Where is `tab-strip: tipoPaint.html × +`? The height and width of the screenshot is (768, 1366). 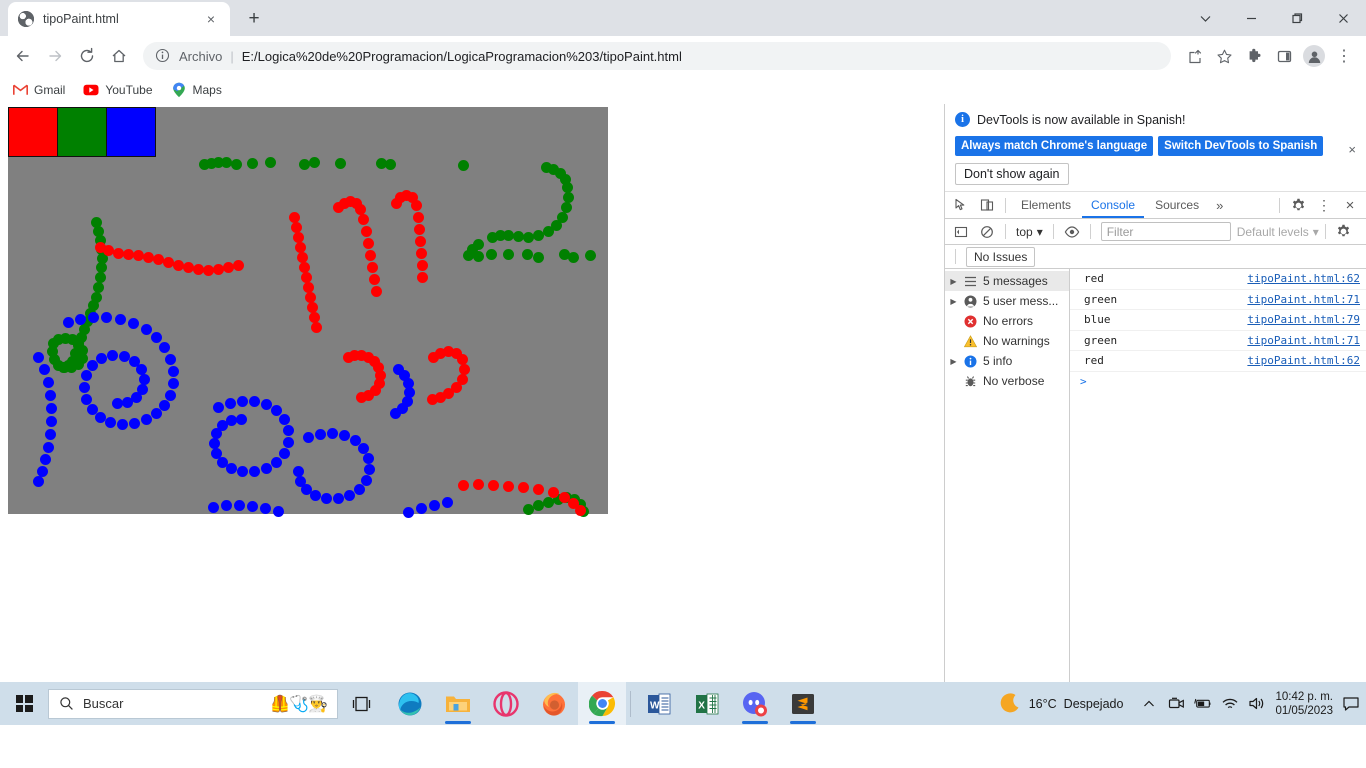 tab-strip: tipoPaint.html × + is located at coordinates (683, 18).